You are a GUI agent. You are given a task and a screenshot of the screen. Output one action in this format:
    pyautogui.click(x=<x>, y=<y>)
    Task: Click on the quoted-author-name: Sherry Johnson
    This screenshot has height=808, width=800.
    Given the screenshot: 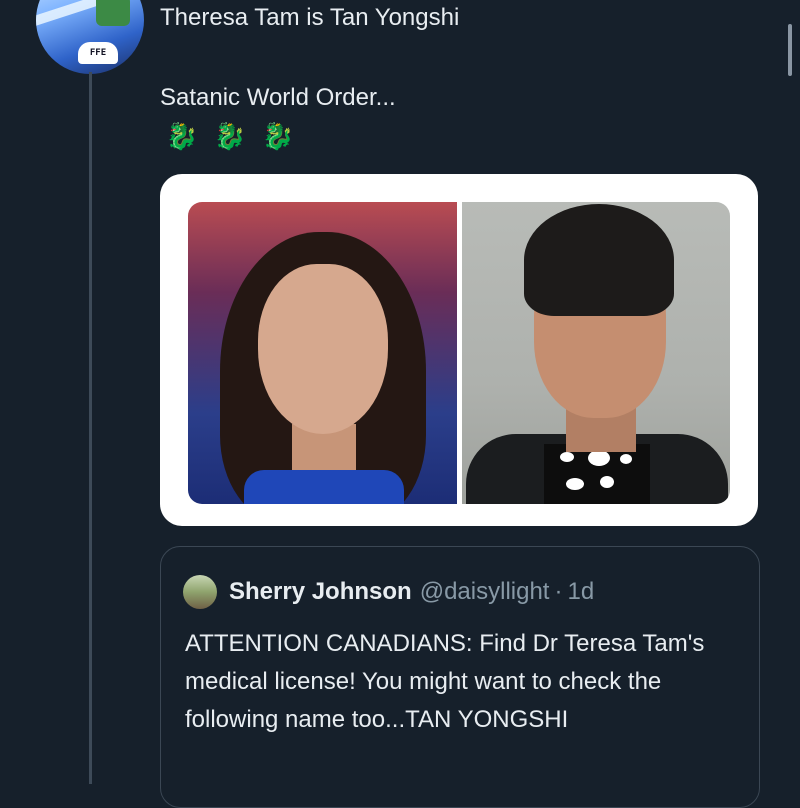 What is the action you would take?
    pyautogui.click(x=320, y=592)
    